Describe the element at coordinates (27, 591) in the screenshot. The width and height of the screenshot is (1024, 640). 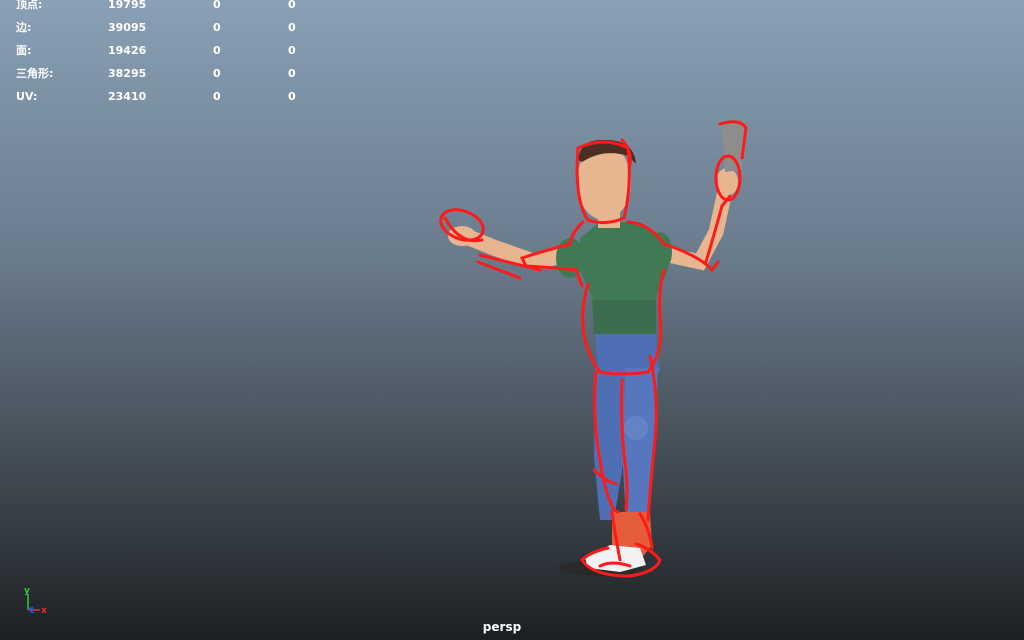
I see `y-axis-label: y` at that location.